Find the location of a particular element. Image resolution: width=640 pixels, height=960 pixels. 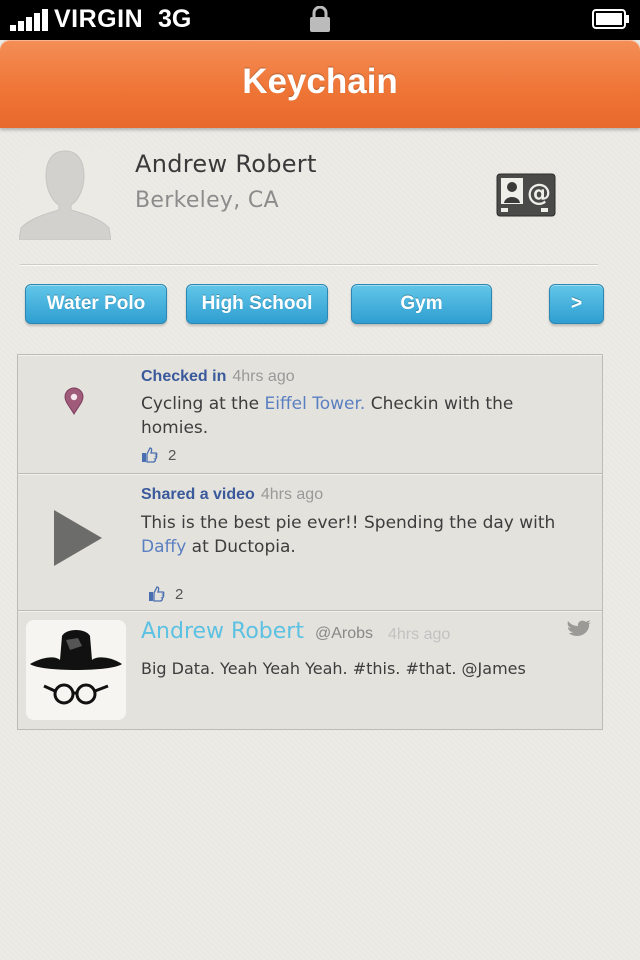

twitter-bird-icon is located at coordinates (579, 628).